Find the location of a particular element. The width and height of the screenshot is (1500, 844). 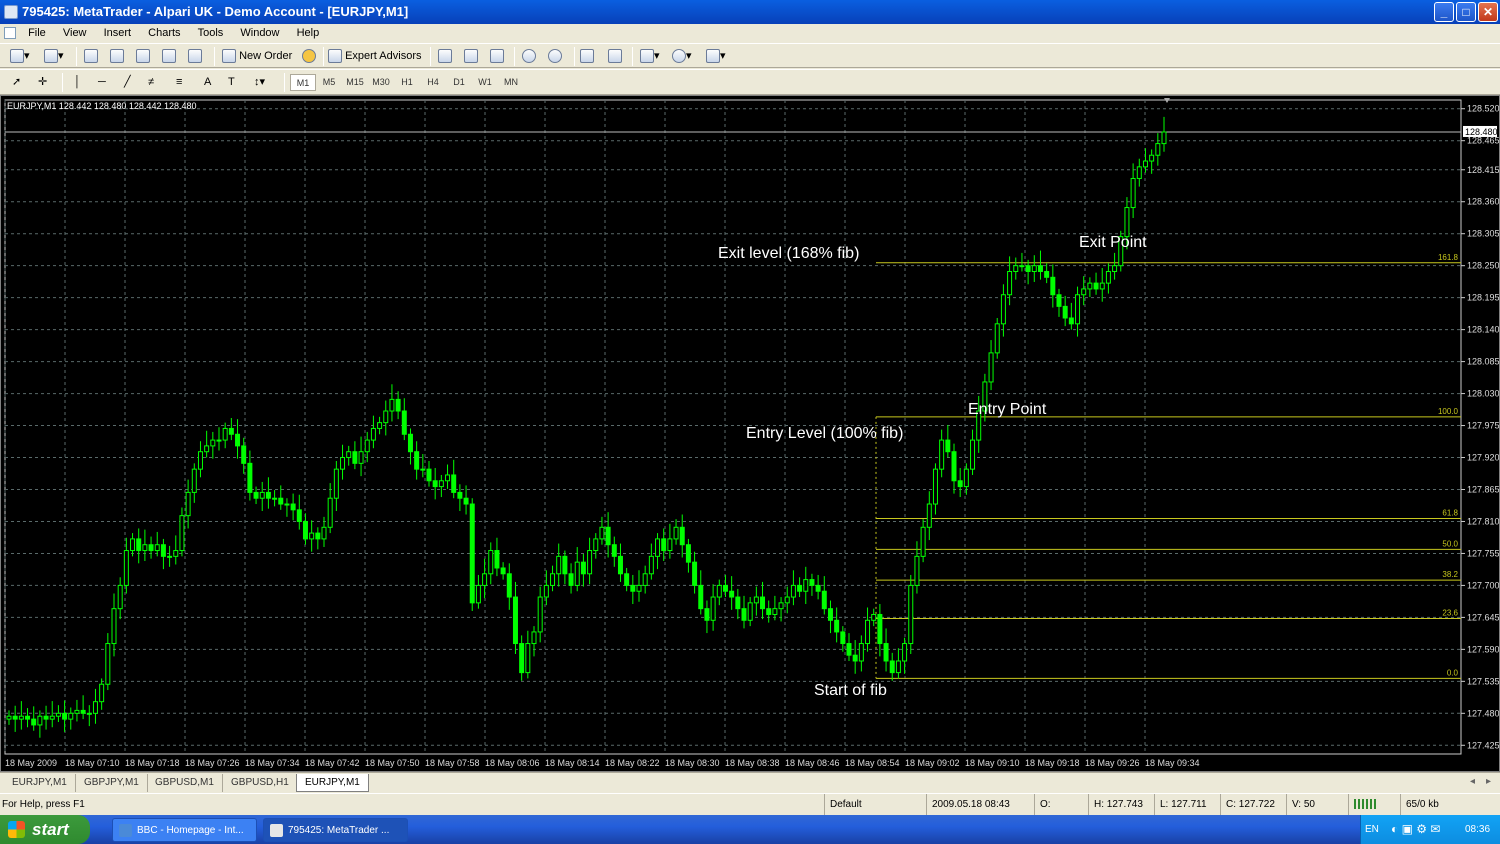

menu-file: File is located at coordinates (37, 33).